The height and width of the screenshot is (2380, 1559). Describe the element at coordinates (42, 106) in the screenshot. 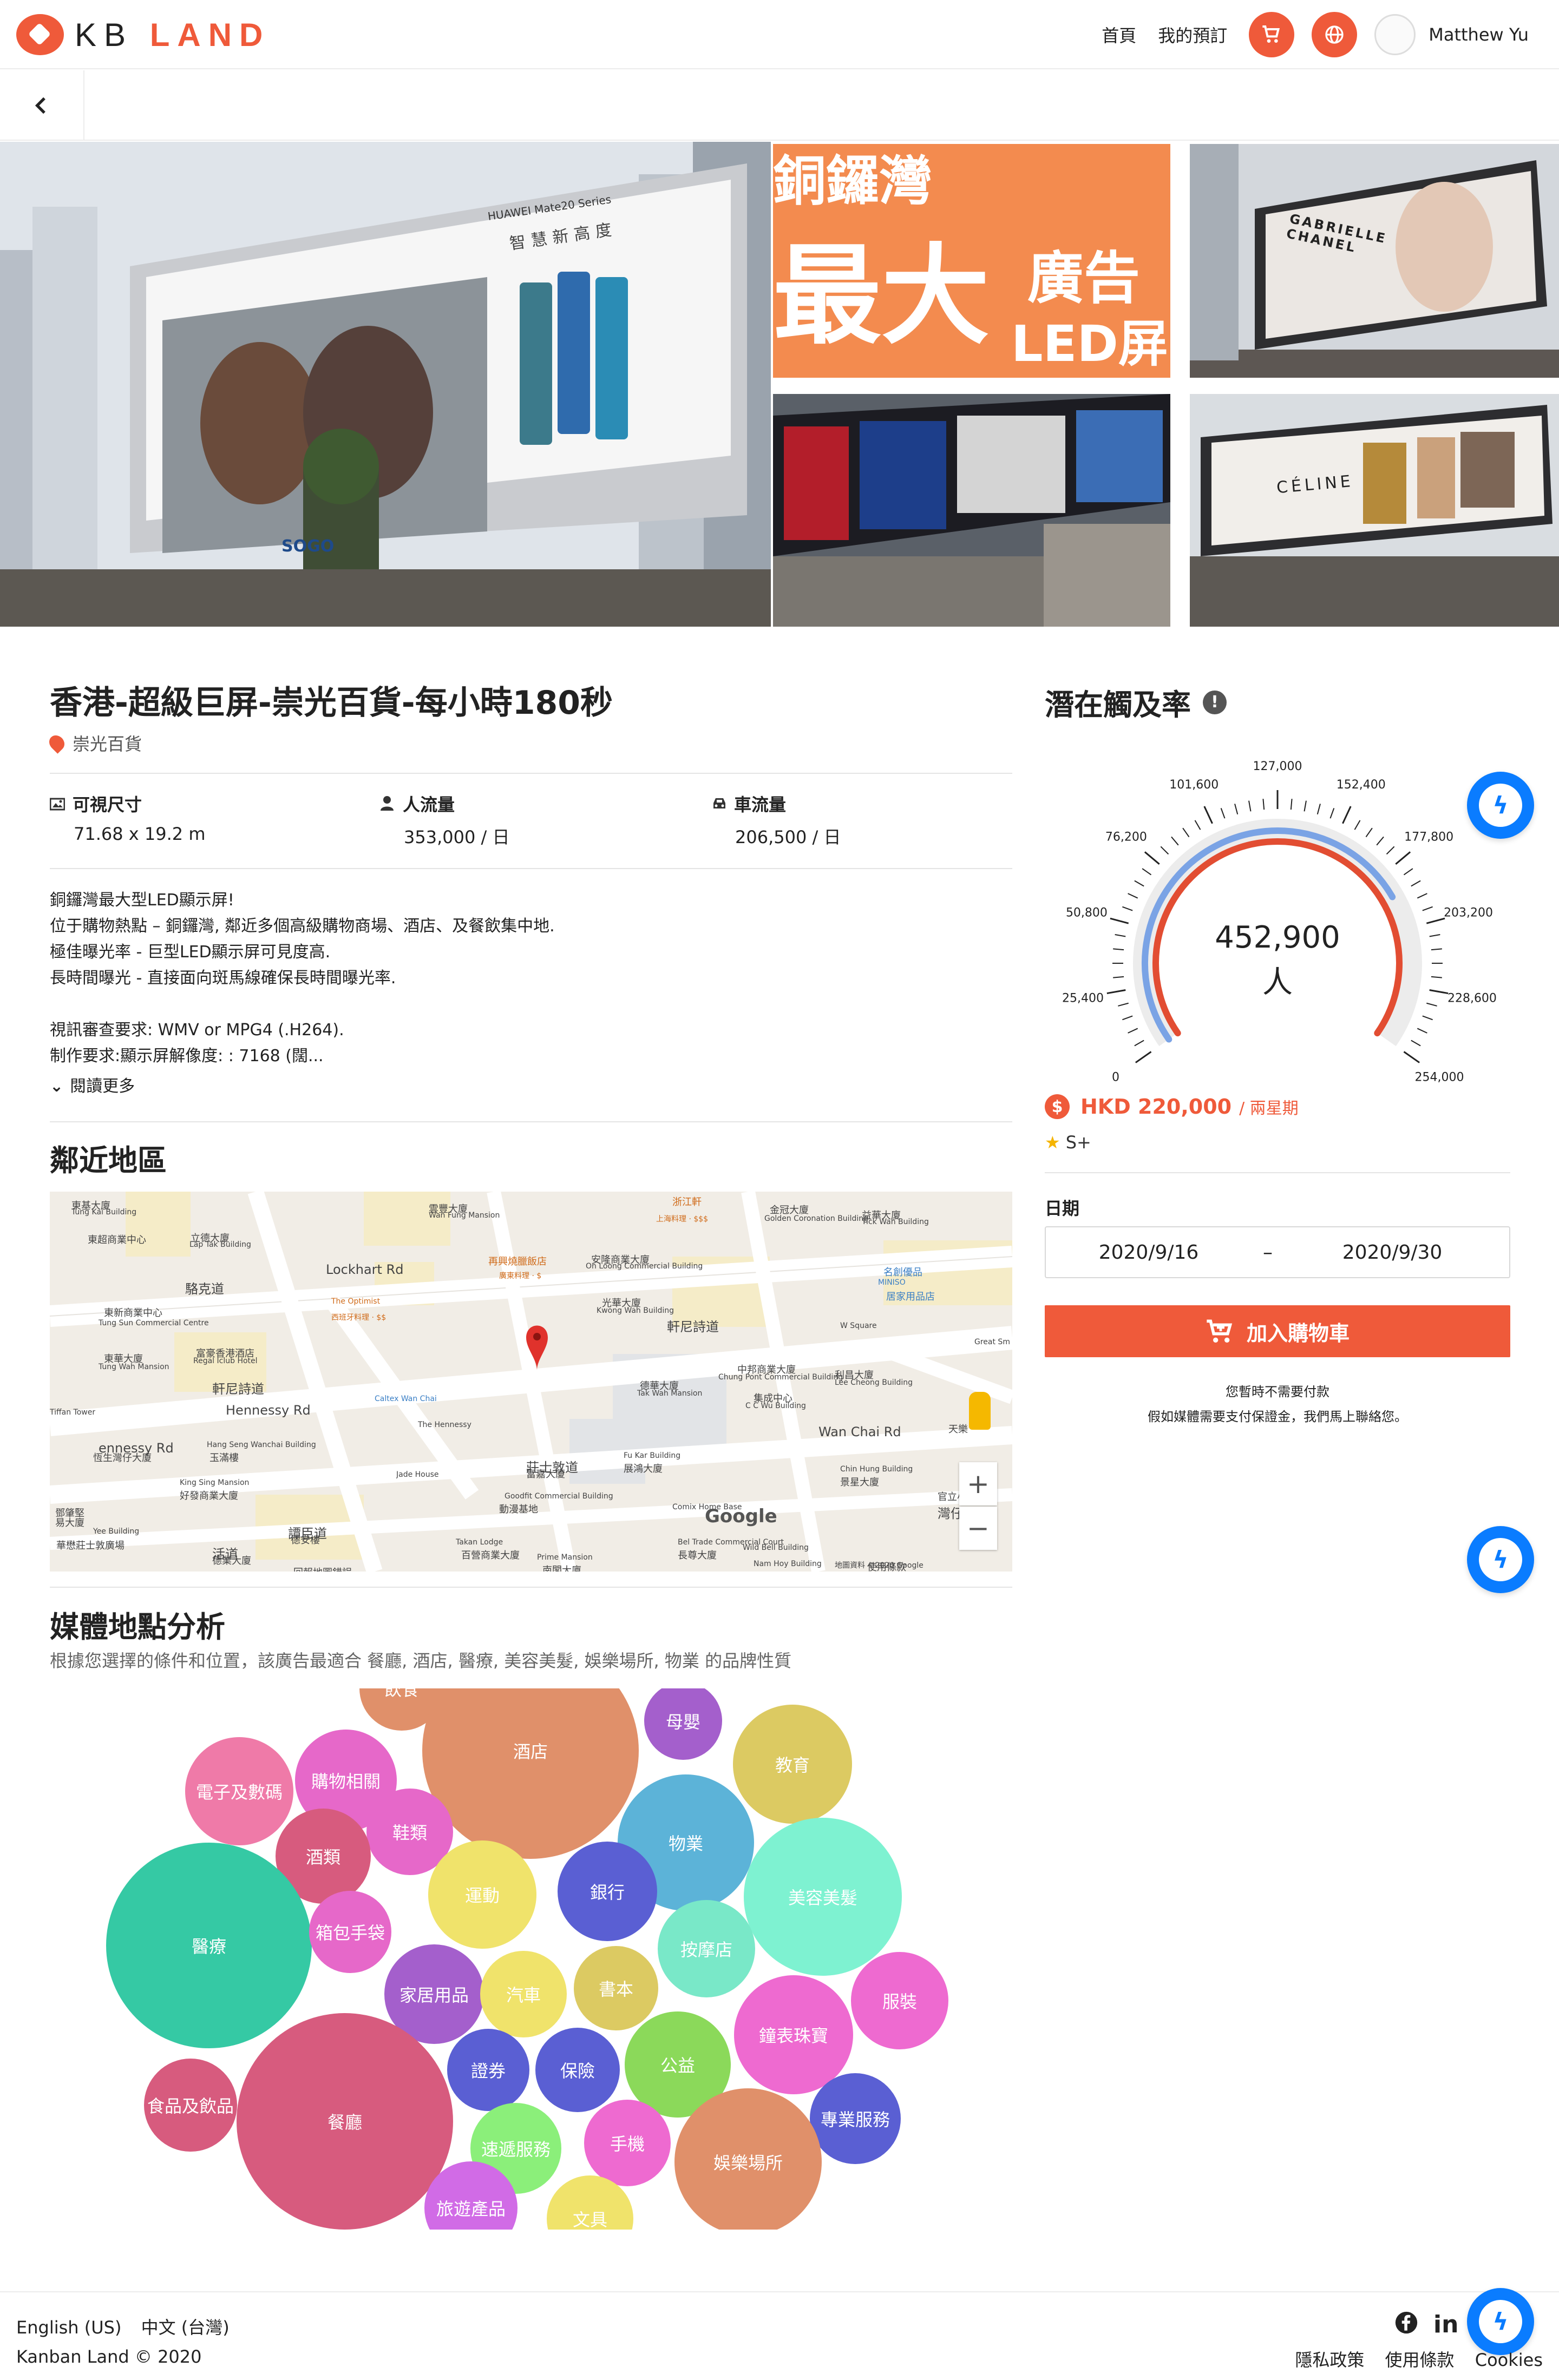

I see `back-button` at that location.